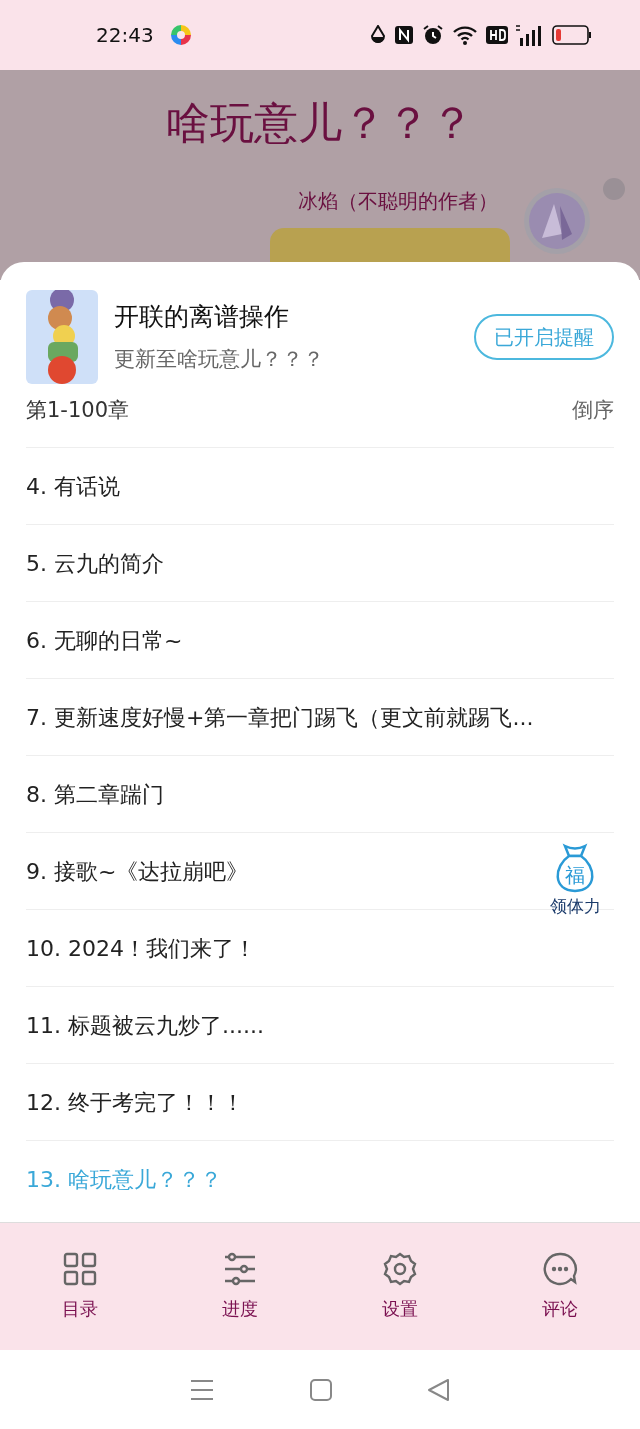 The height and width of the screenshot is (1429, 640). I want to click on chapter-item: 8. 第二章踹门, so click(95, 794).